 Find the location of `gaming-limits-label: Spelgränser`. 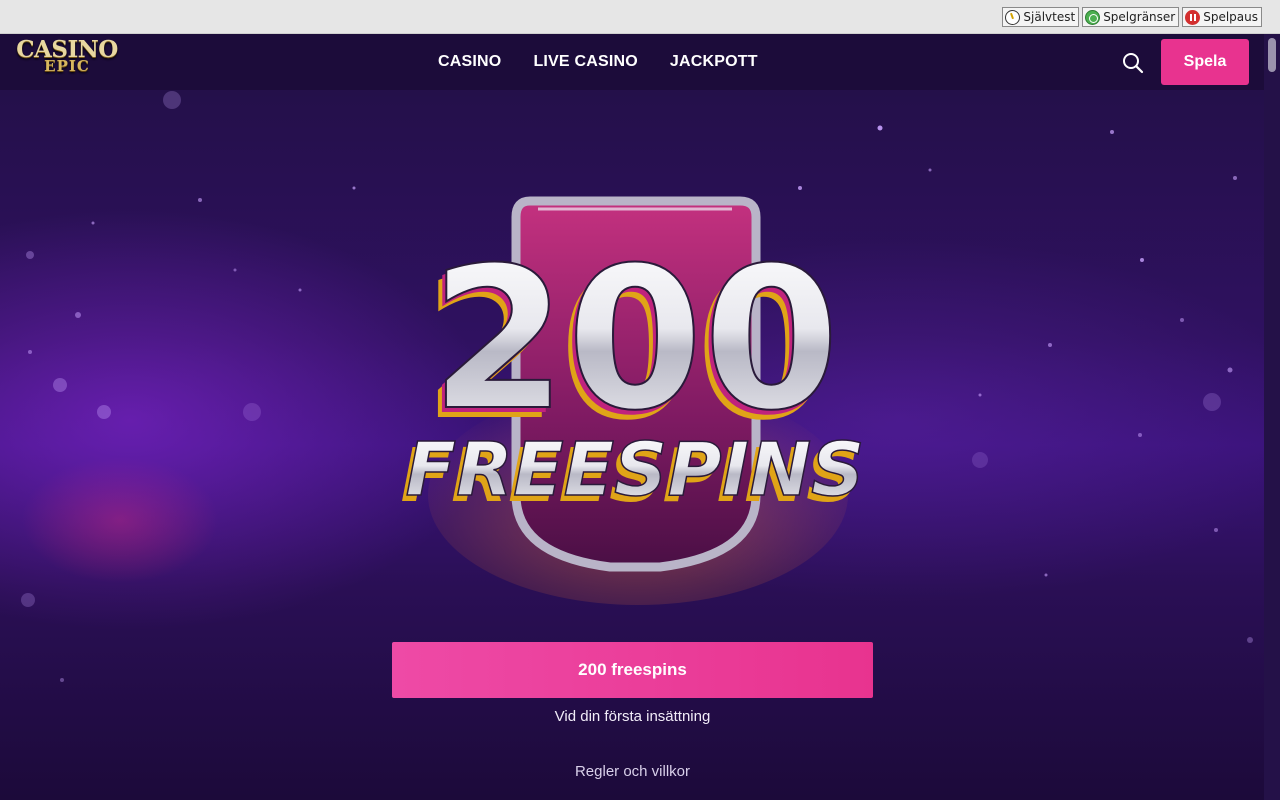

gaming-limits-label: Spelgränser is located at coordinates (1139, 17).